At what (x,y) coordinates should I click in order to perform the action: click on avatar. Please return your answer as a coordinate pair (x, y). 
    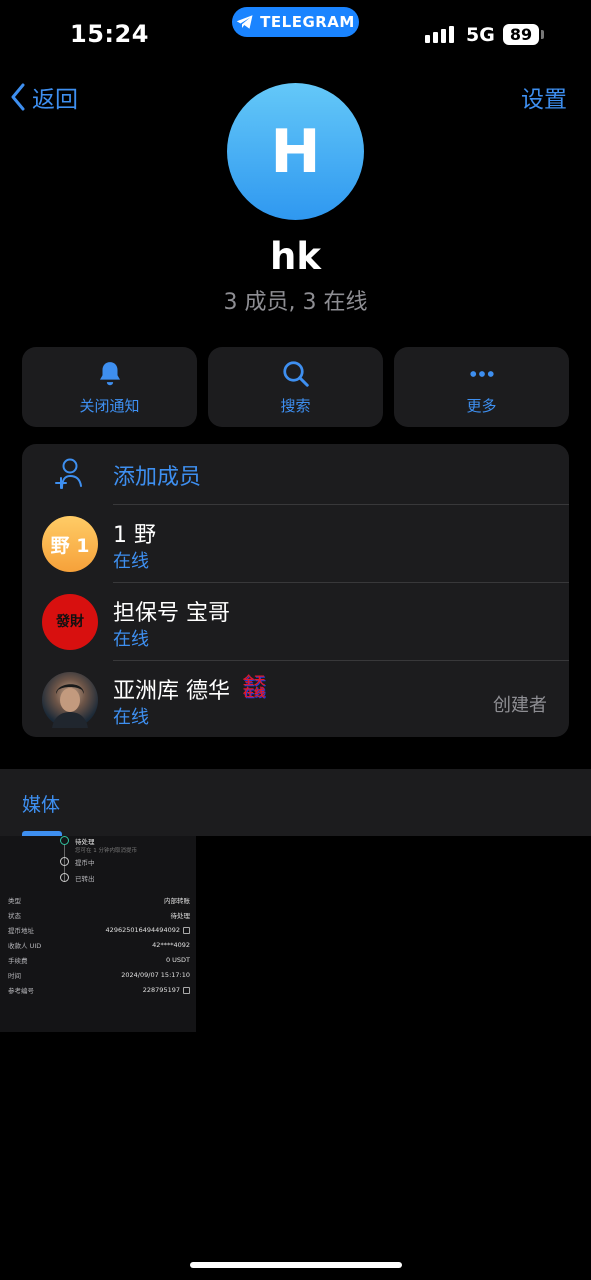
    Looking at the image, I should click on (70, 700).